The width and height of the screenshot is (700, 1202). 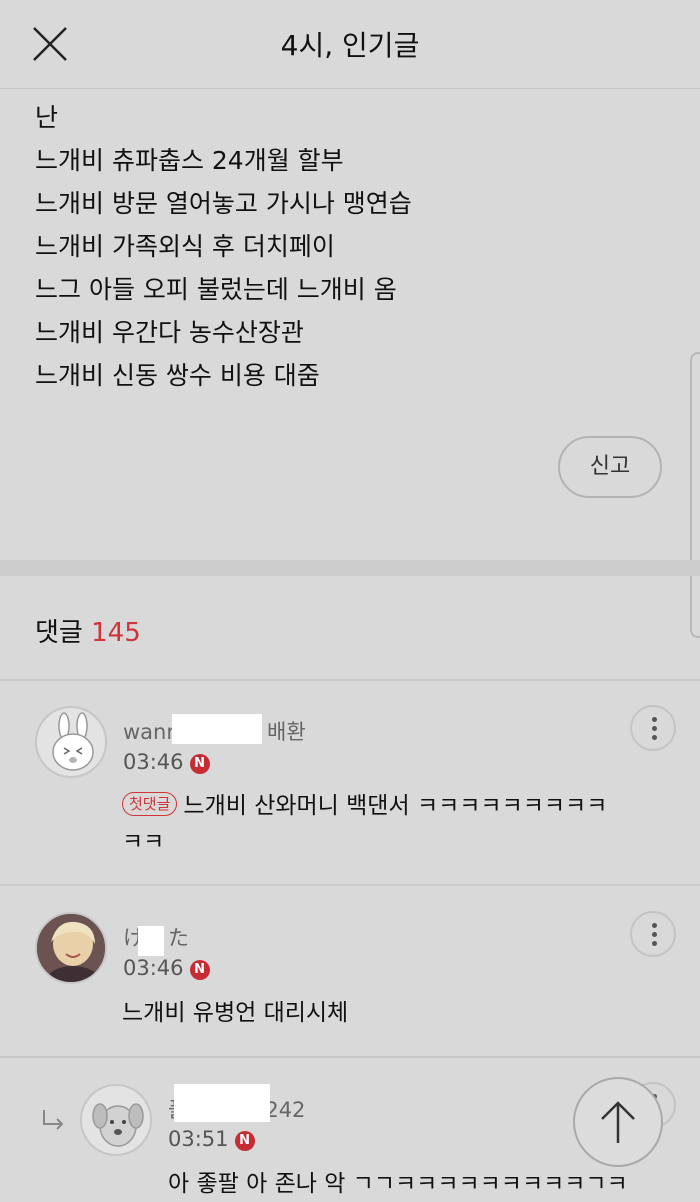 What do you see at coordinates (285, 1110) in the screenshot?
I see `author-name-end: 242` at bounding box center [285, 1110].